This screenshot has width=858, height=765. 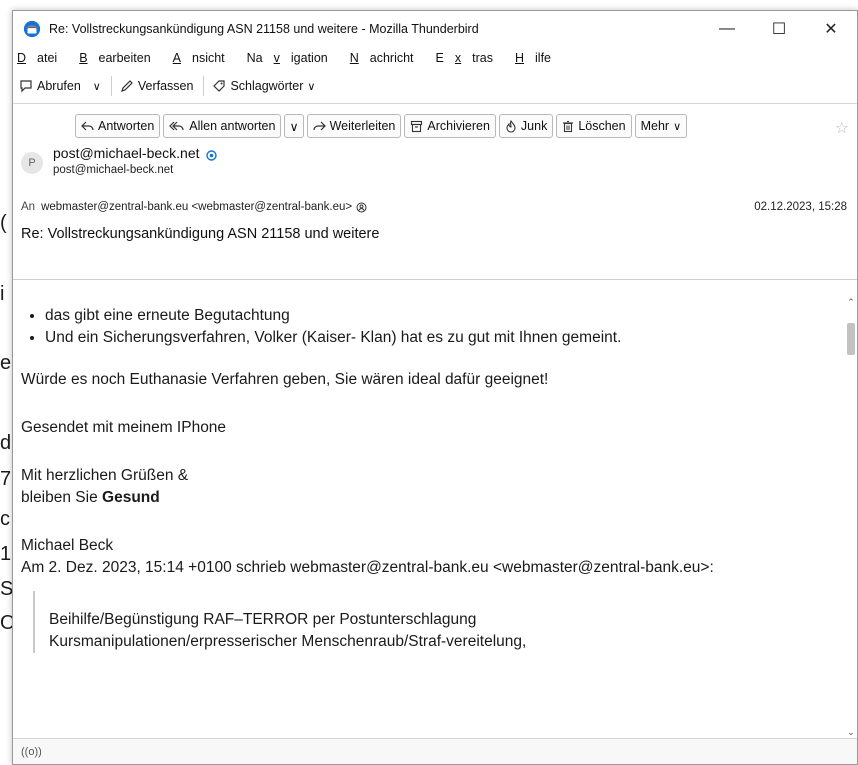 What do you see at coordinates (354, 126) in the screenshot?
I see `forward-button: Weiterleiten` at bounding box center [354, 126].